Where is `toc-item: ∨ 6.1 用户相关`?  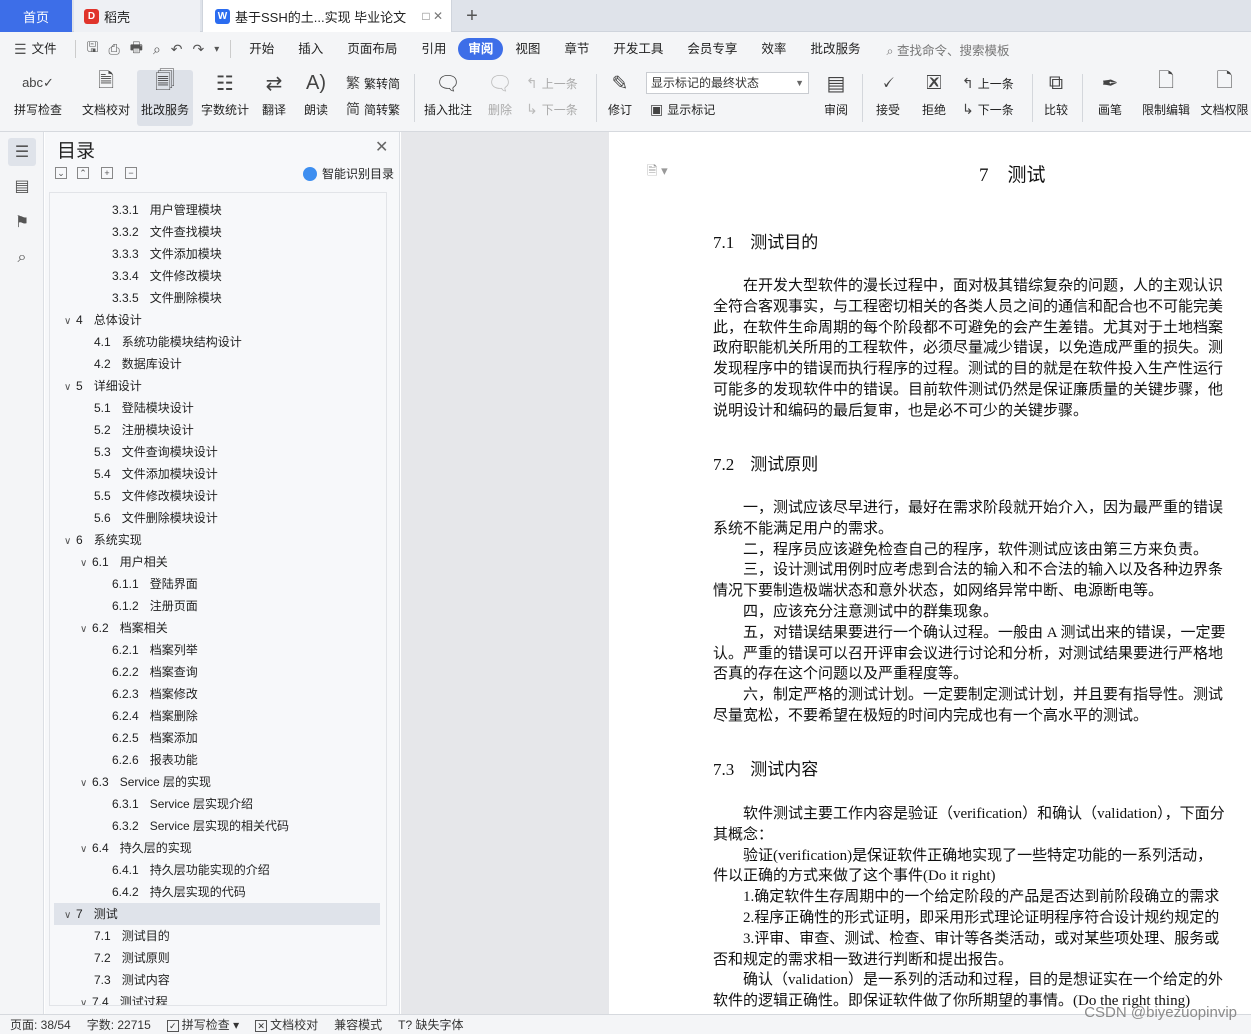 toc-item: ∨ 6.1 用户相关 is located at coordinates (217, 562).